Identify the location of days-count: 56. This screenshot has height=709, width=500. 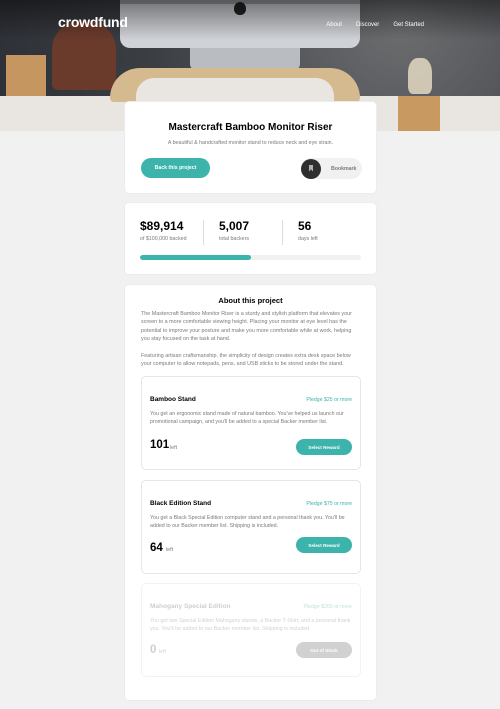
(305, 226).